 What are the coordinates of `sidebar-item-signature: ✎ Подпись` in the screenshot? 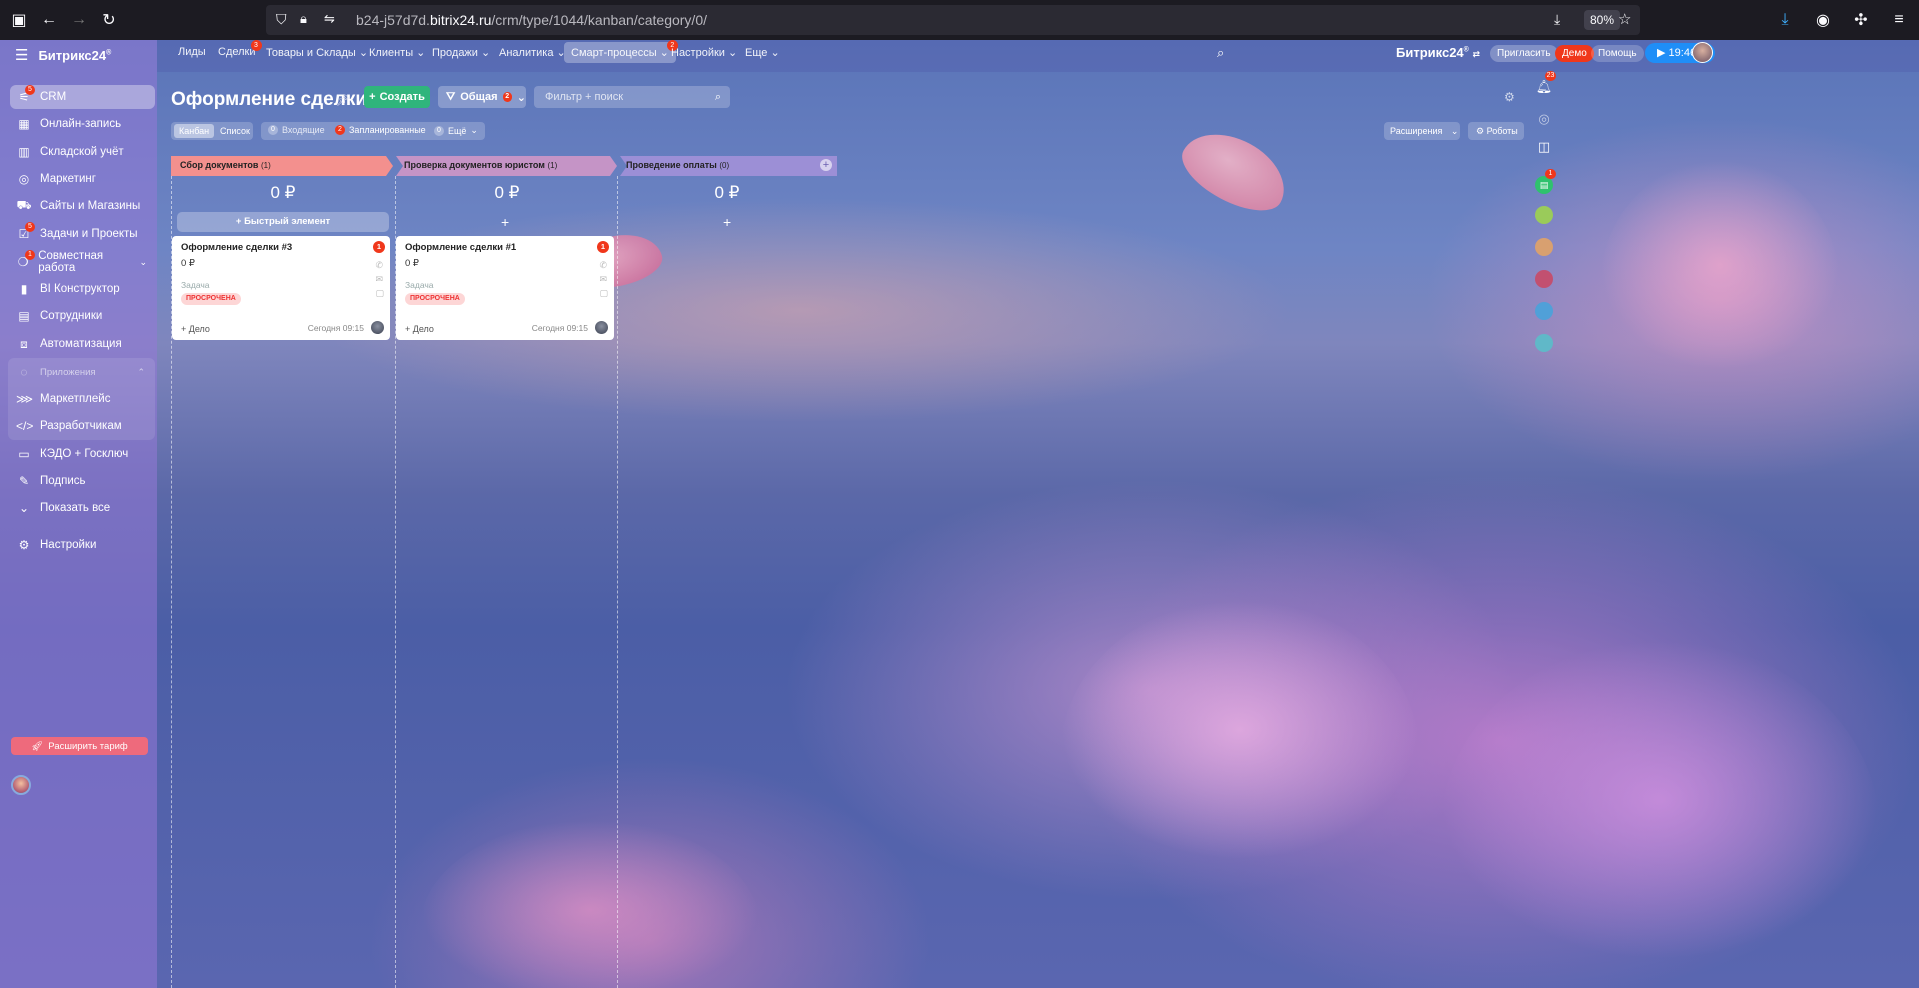 It's located at (82, 481).